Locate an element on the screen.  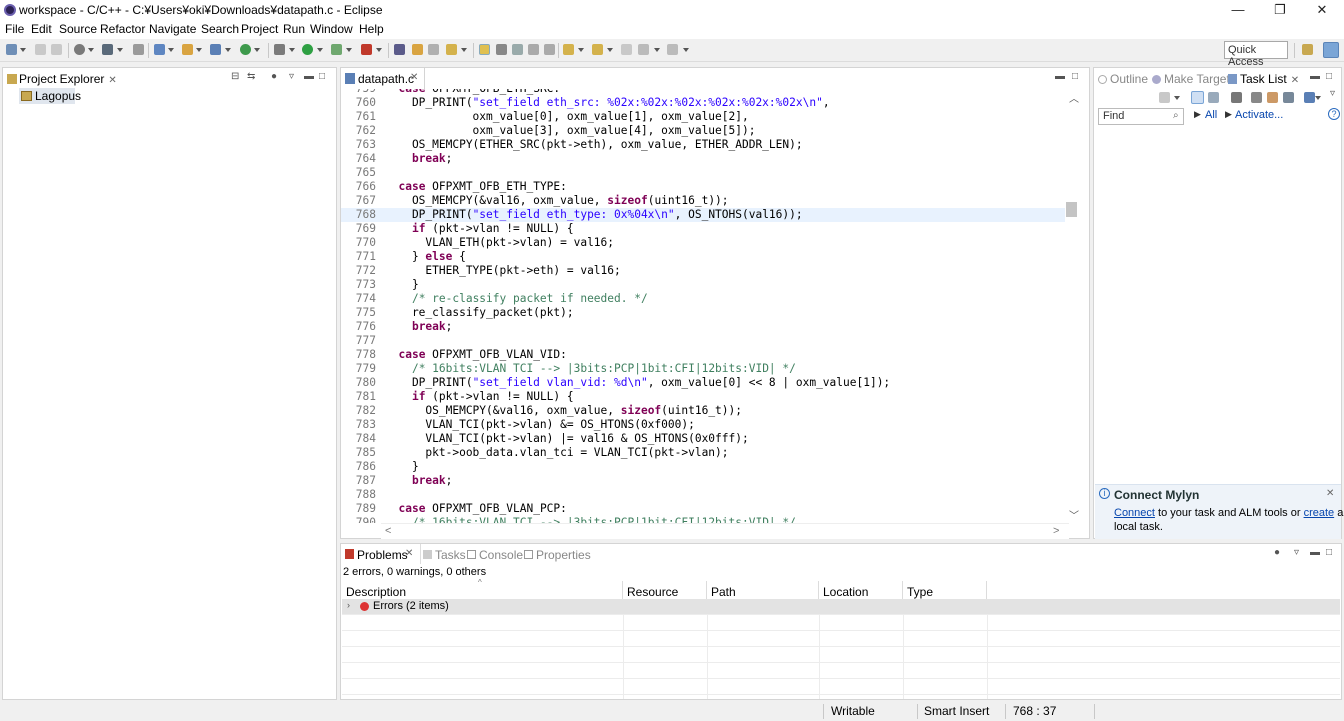
collapse-all-icon is located at coordinates (1288, 97).